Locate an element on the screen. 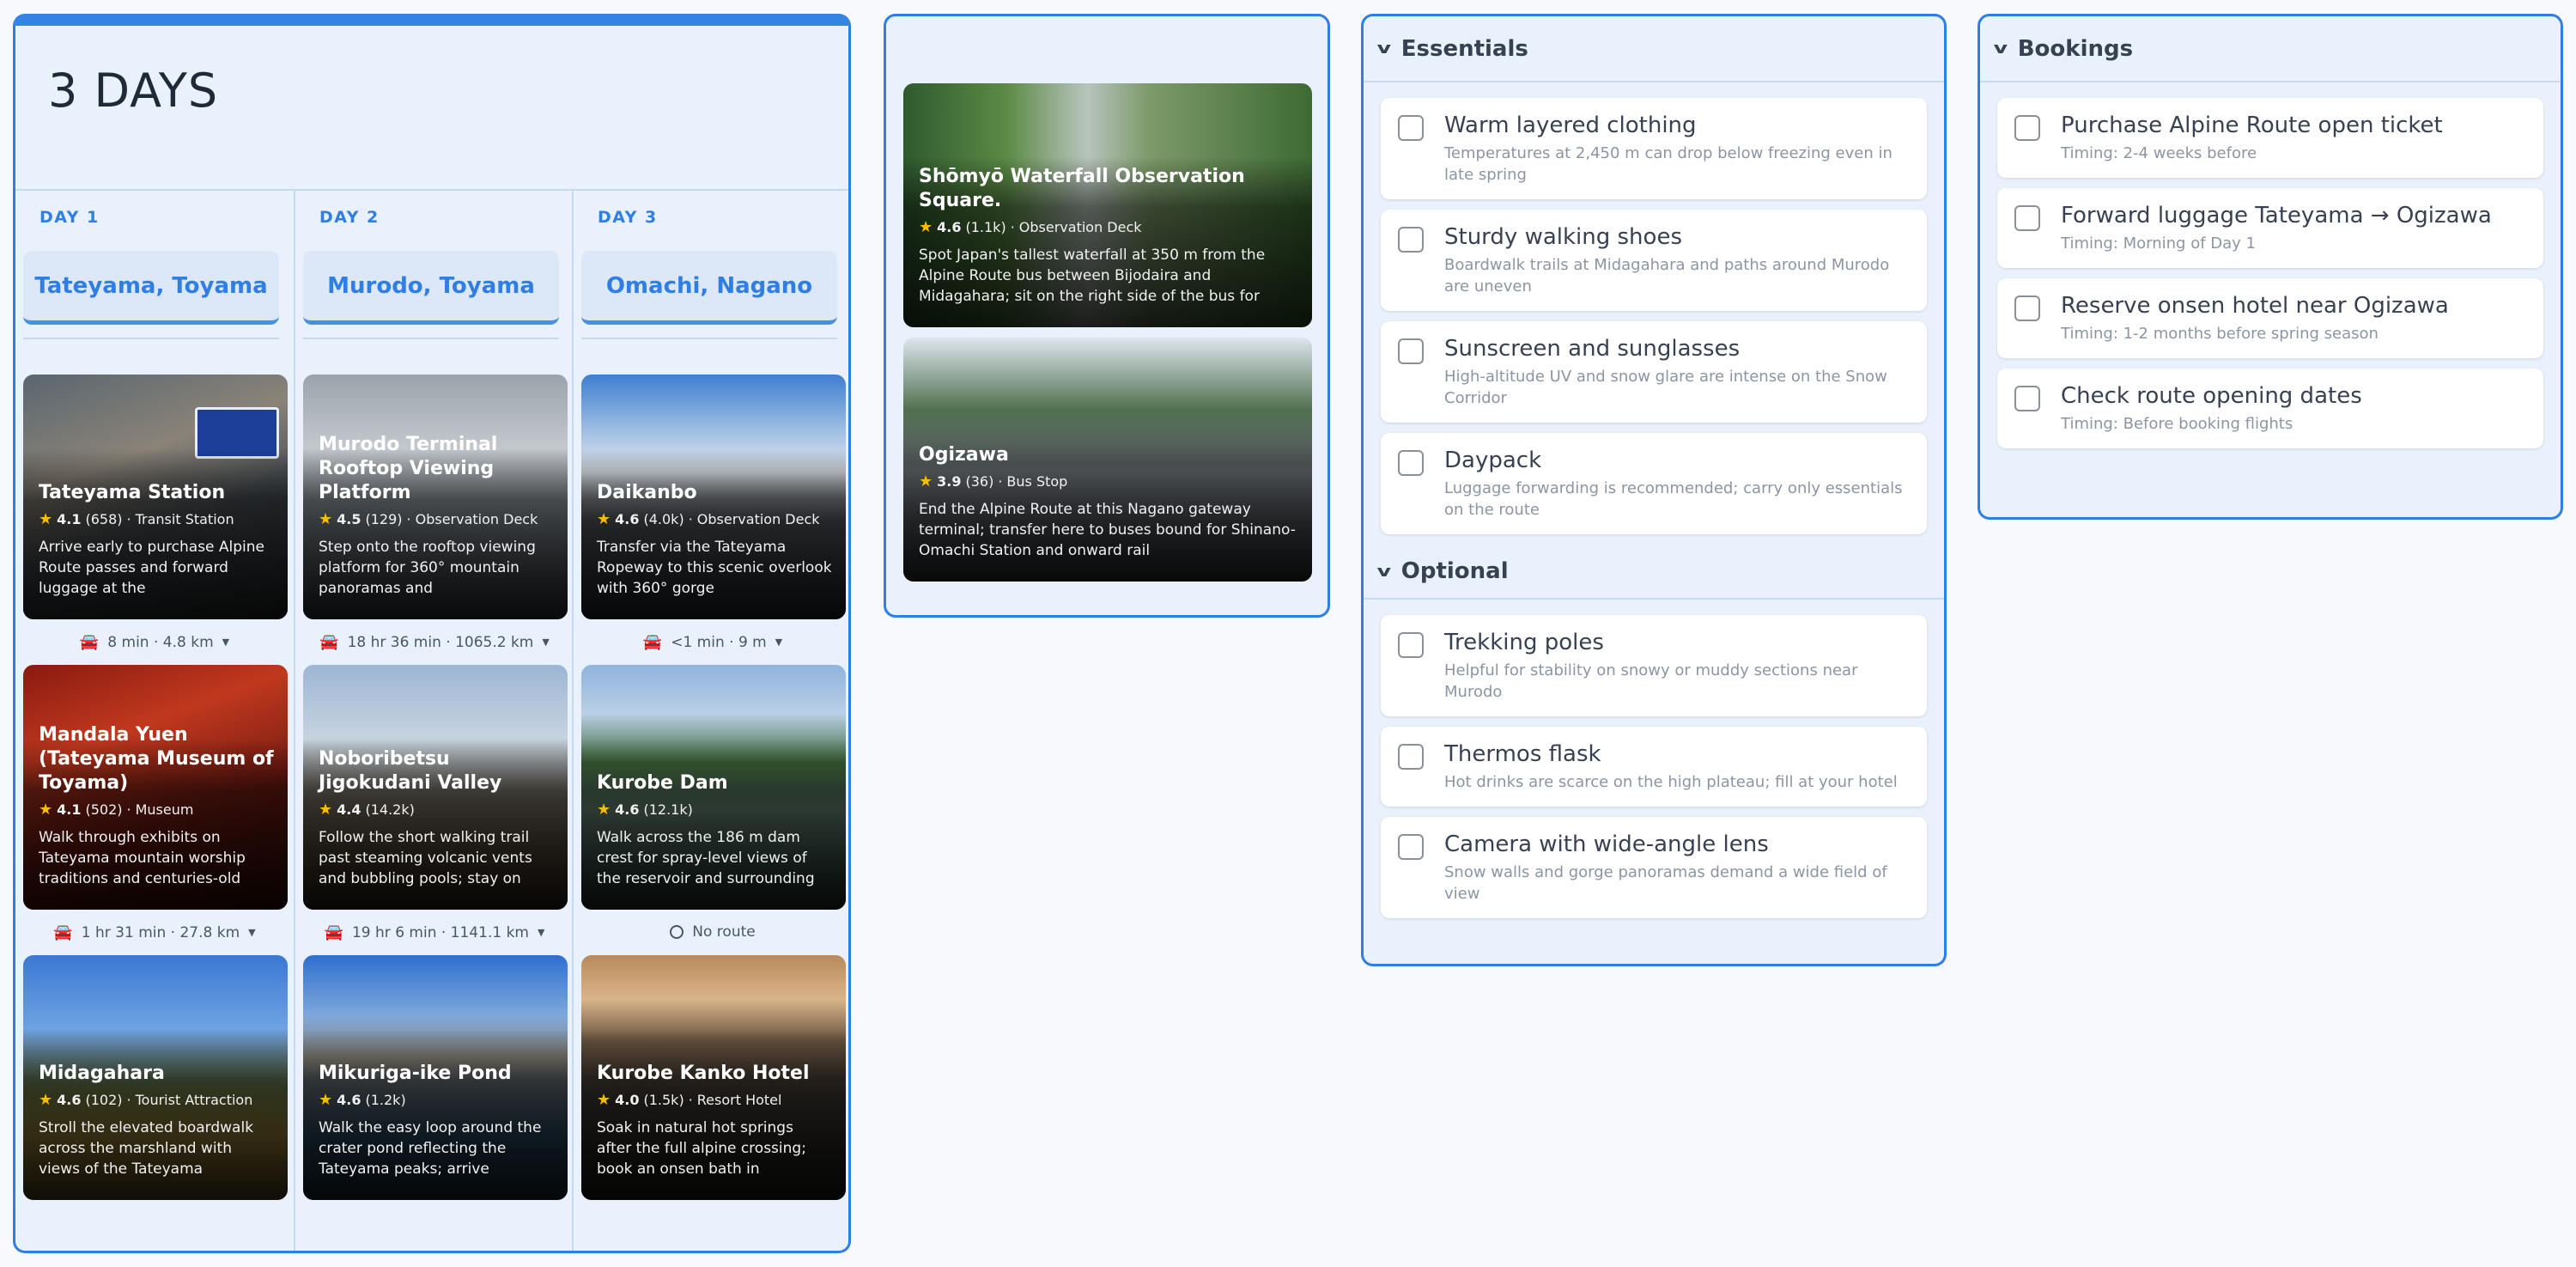  no-route-icon is located at coordinates (677, 932).